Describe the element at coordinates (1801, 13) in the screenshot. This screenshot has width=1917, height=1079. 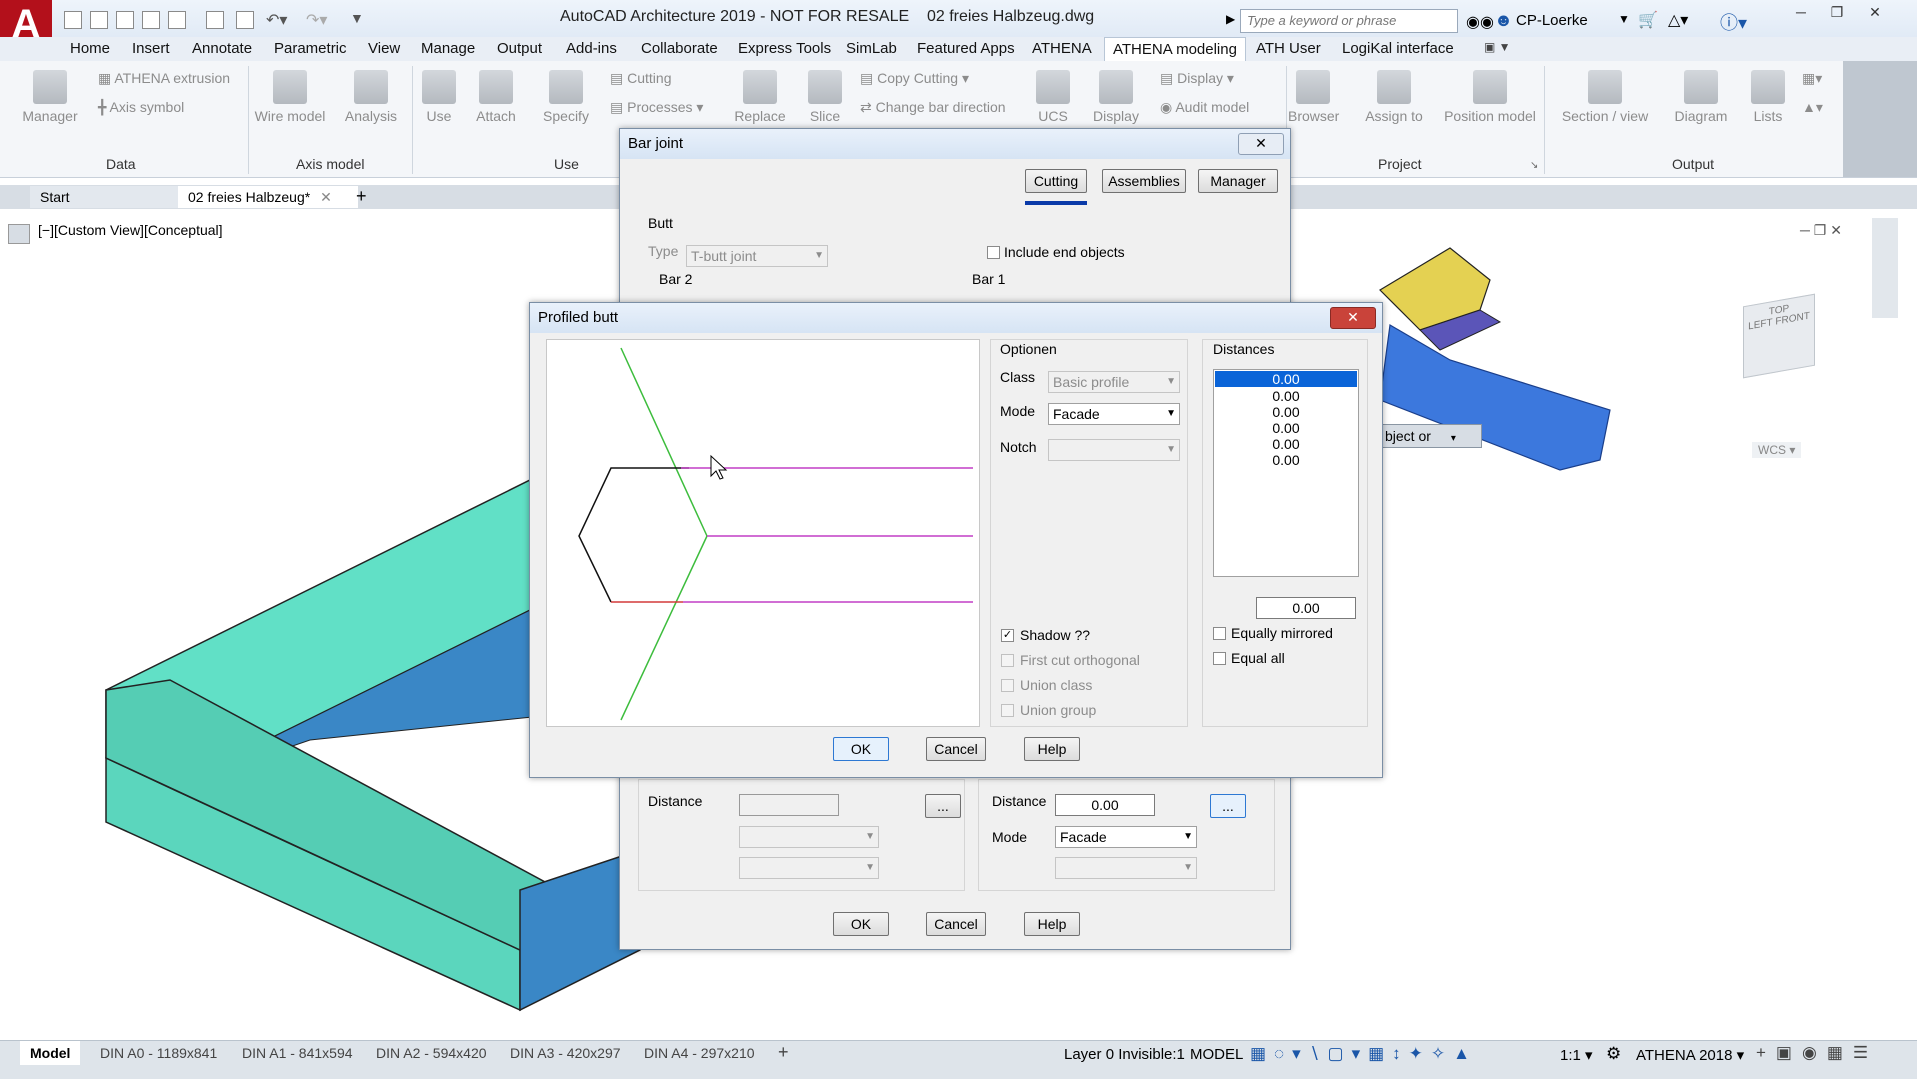
I see `minimize-window-icon: ─` at that location.